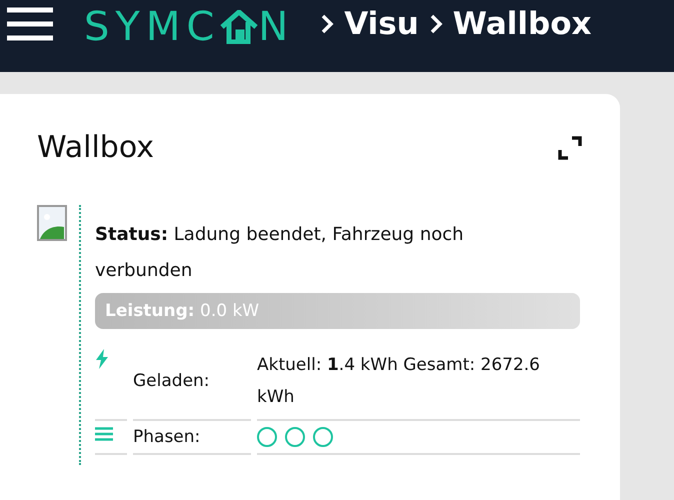 This screenshot has width=674, height=500. What do you see at coordinates (95, 147) in the screenshot?
I see `card-title: Wallbox` at bounding box center [95, 147].